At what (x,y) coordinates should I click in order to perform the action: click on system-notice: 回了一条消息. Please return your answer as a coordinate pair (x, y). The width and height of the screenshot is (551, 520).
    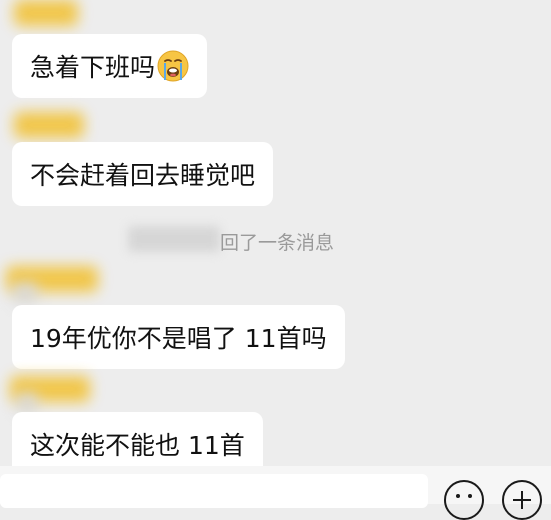
    Looking at the image, I should click on (275, 240).